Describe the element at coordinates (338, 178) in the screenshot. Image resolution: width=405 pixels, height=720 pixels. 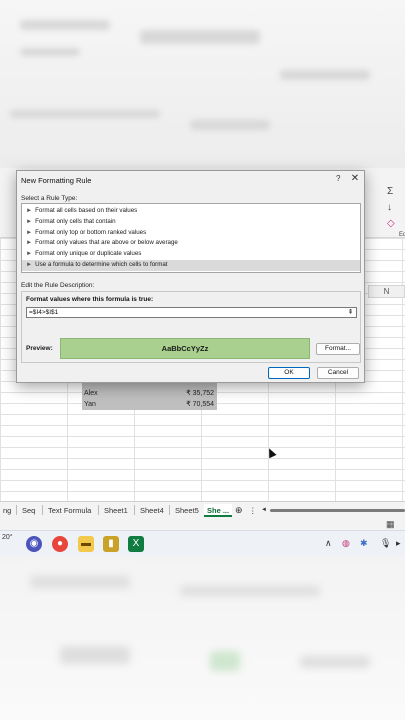
I see `help-icon: ?` at that location.